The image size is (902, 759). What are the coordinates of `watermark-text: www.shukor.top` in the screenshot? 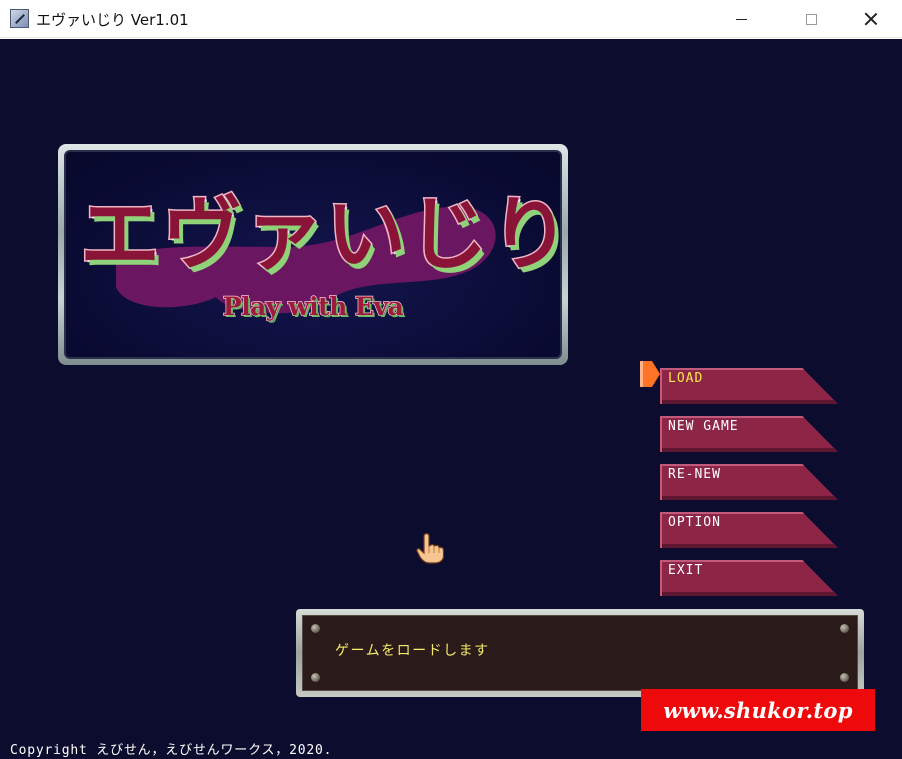 It's located at (758, 710).